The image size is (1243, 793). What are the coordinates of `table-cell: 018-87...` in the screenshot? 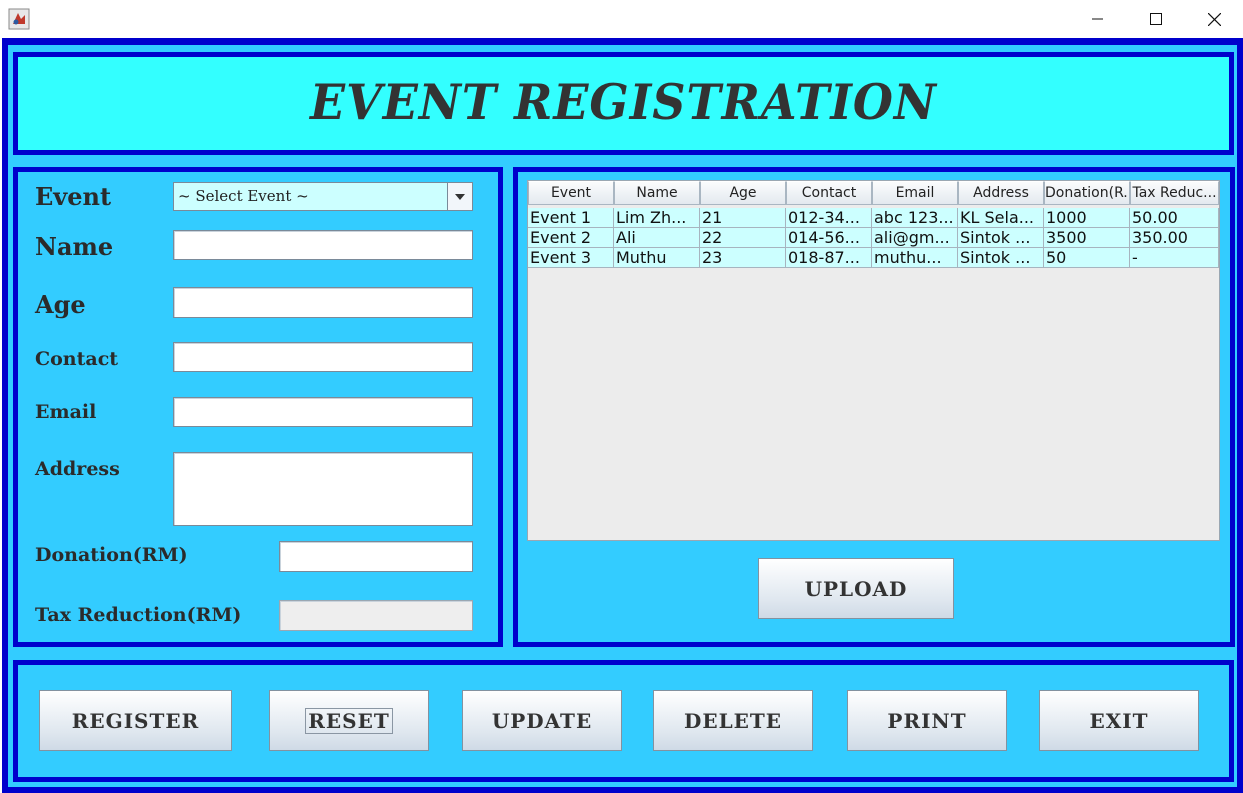 It's located at (829, 258).